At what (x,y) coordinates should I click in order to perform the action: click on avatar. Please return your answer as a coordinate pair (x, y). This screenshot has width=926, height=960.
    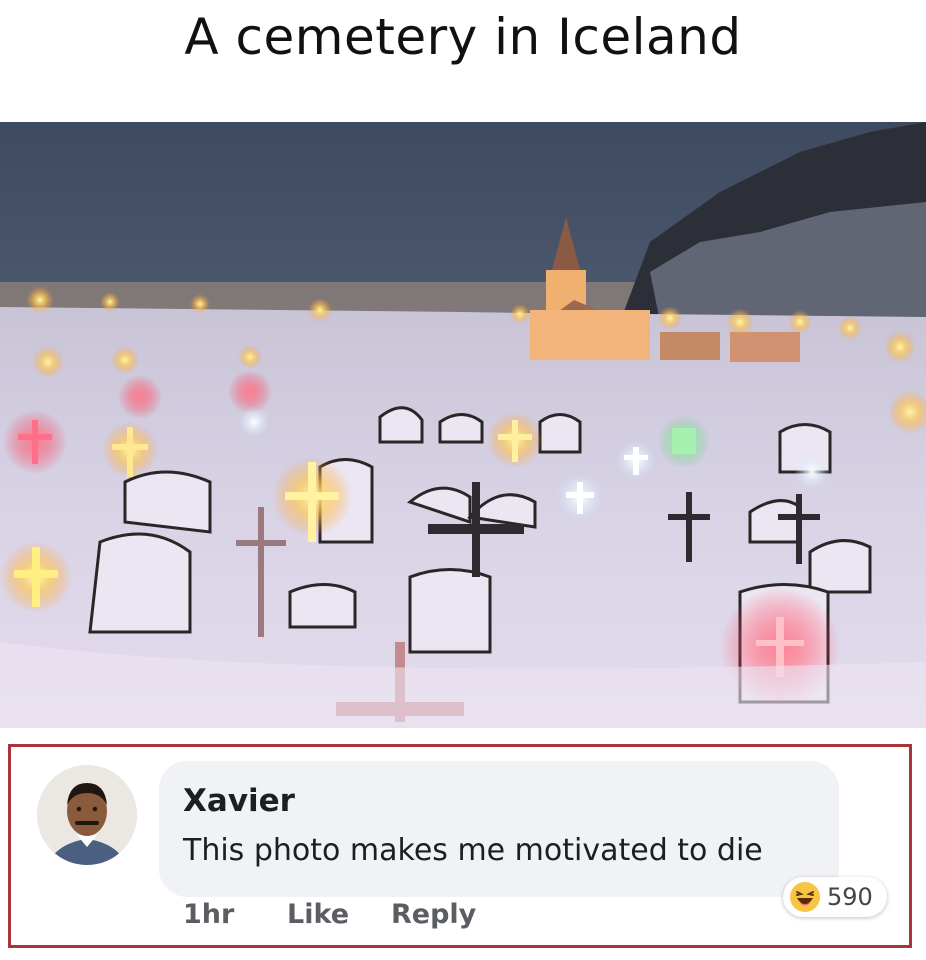
    Looking at the image, I should click on (87, 815).